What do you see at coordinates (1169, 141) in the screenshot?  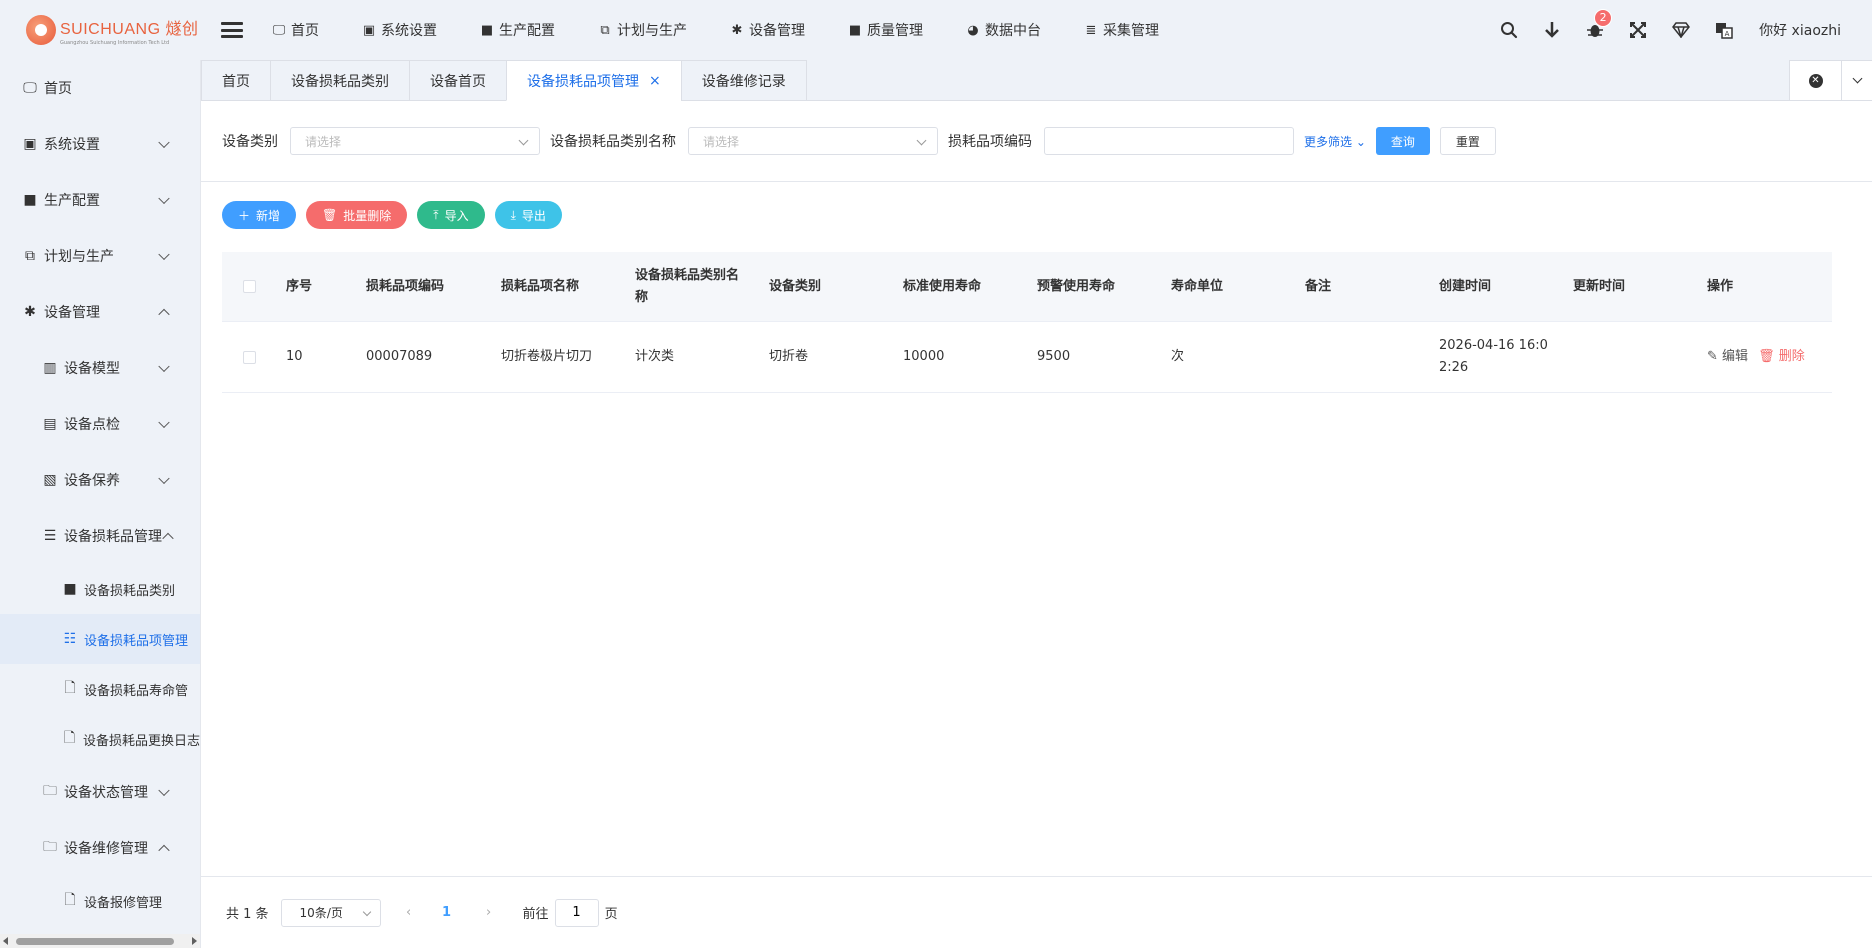 I see `item-code-input` at bounding box center [1169, 141].